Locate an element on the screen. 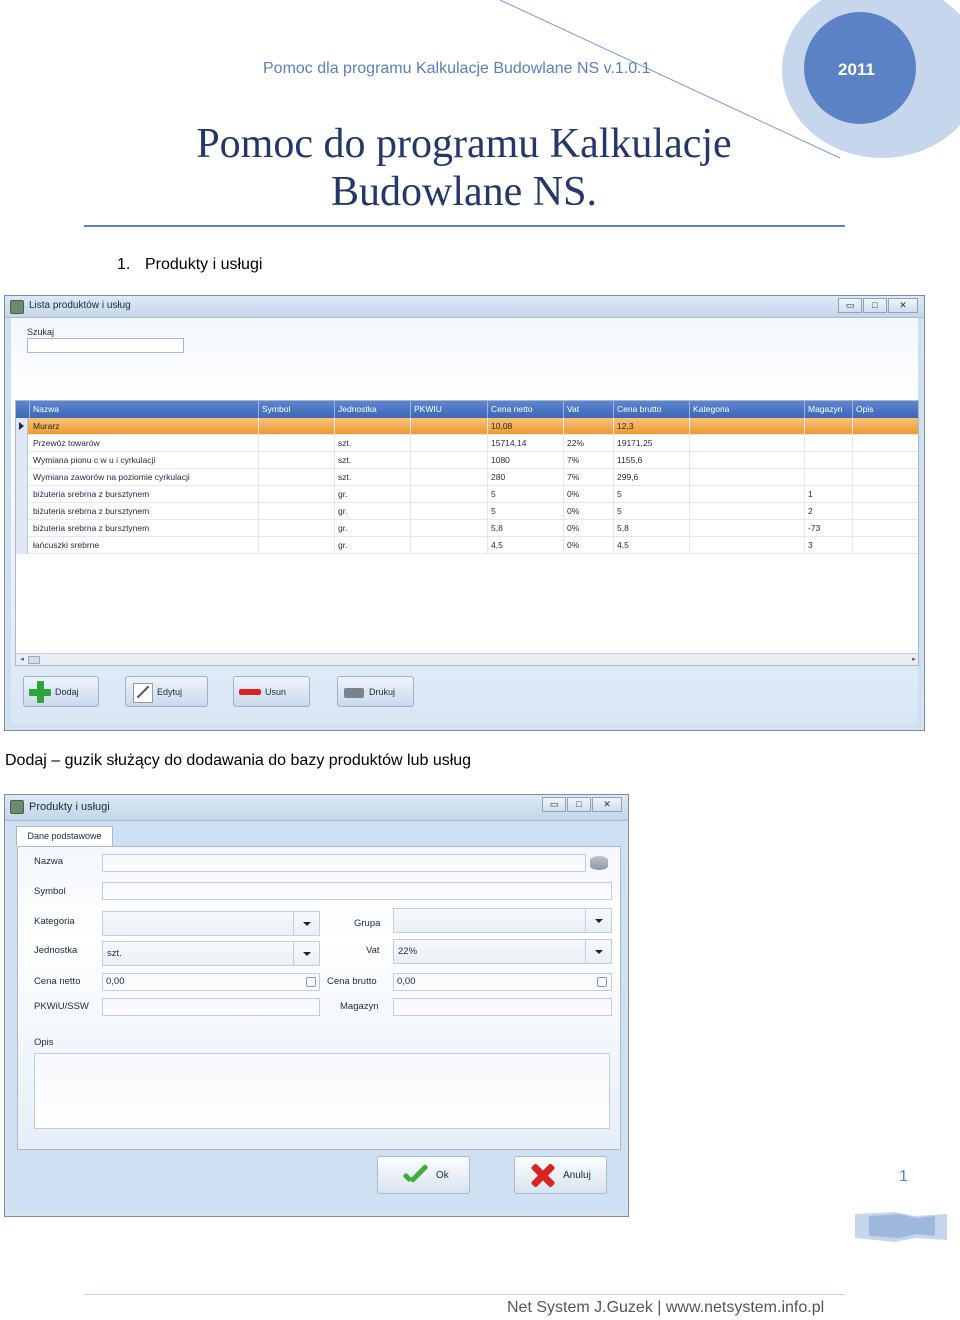 The image size is (960, 1320). name-label: Nazwa is located at coordinates (49, 861).